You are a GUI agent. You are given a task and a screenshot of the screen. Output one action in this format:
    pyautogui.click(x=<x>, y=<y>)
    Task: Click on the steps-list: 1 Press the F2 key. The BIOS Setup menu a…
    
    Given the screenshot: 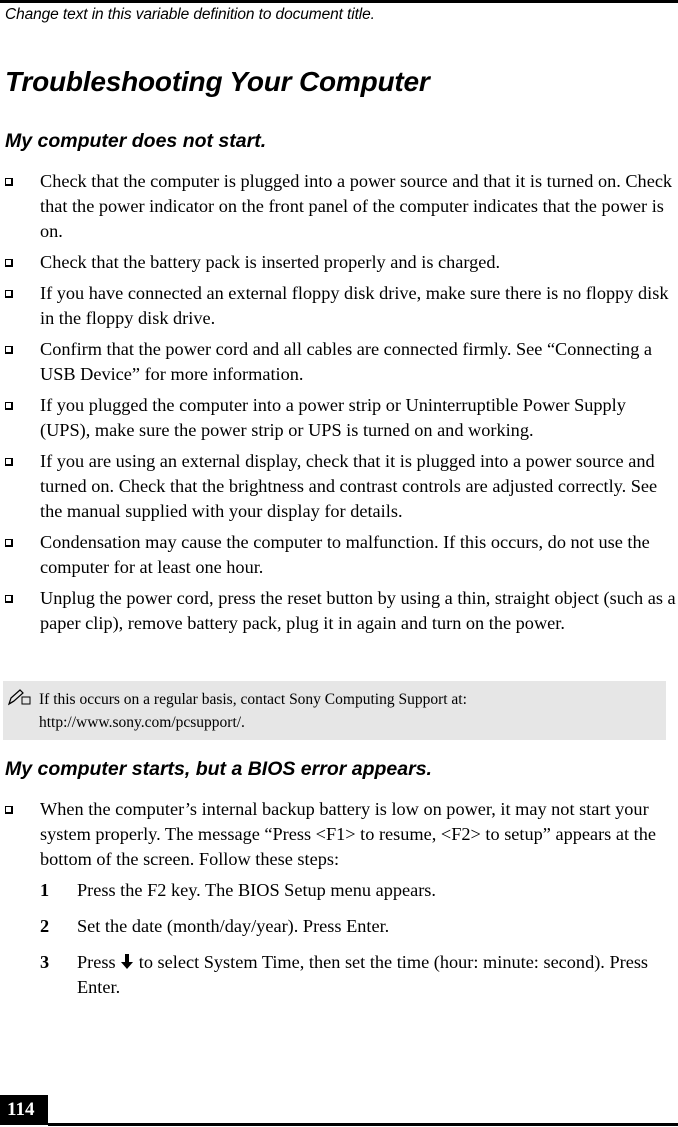 What is the action you would take?
    pyautogui.click(x=339, y=944)
    